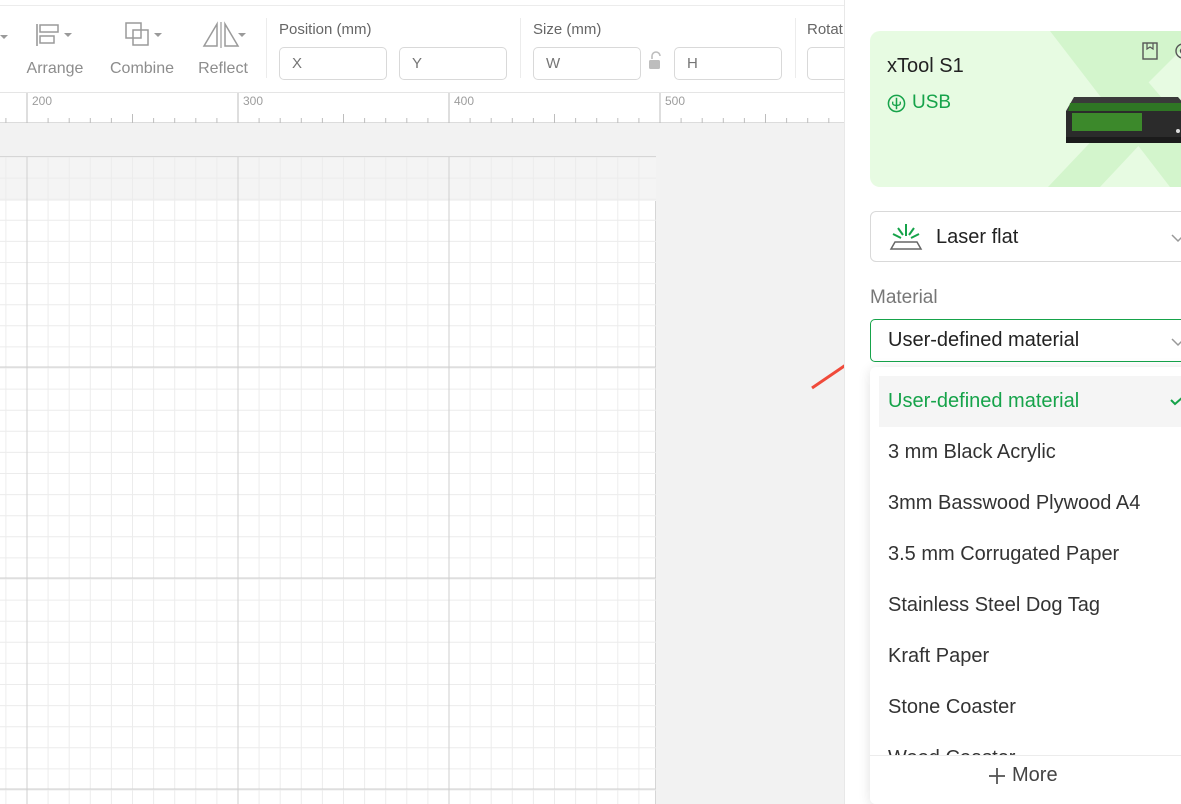  What do you see at coordinates (42, 101) in the screenshot?
I see `ruler-label: 200` at bounding box center [42, 101].